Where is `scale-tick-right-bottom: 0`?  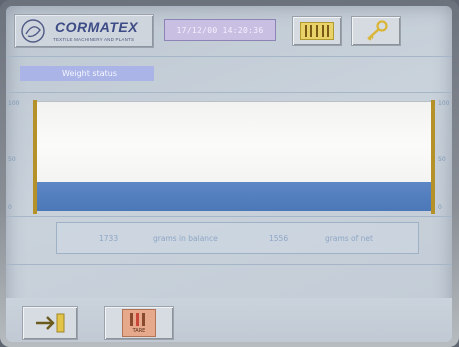 scale-tick-right-bottom: 0 is located at coordinates (440, 207).